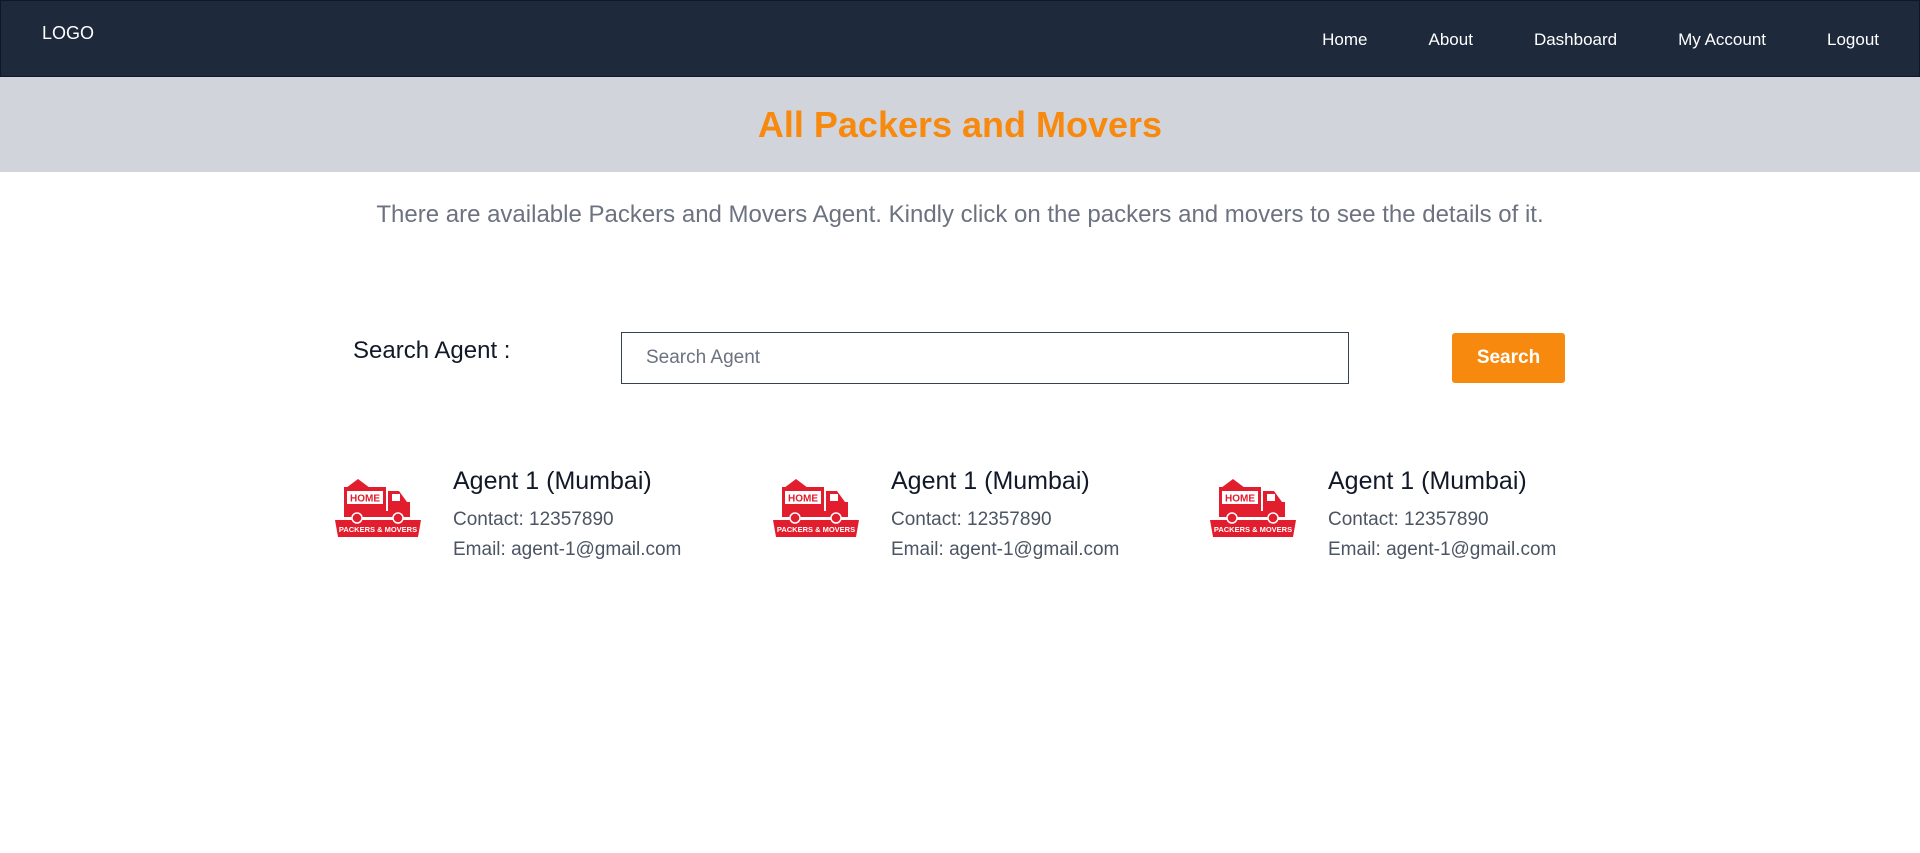 The image size is (1920, 853). I want to click on nav-logout-link: Logout, so click(1853, 40).